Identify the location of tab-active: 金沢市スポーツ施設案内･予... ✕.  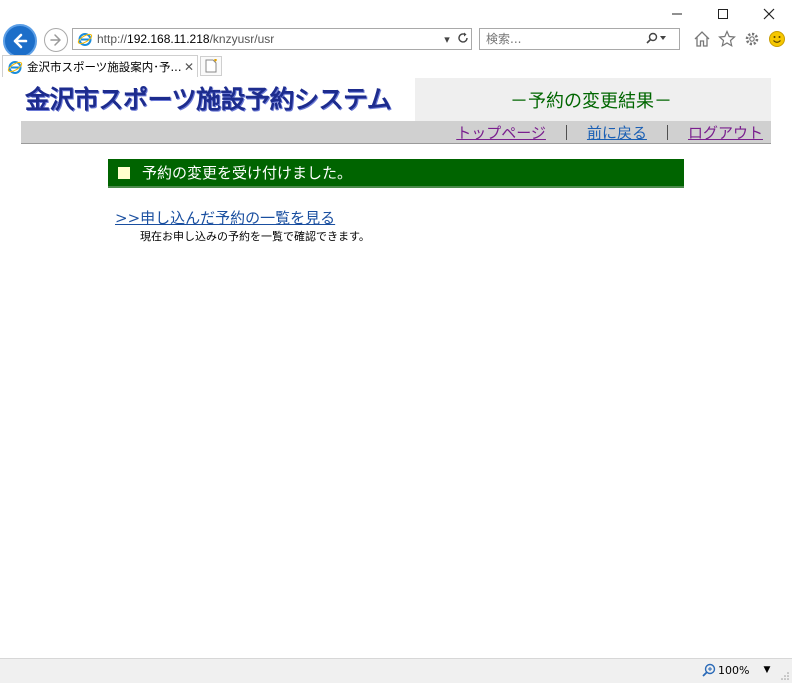
(100, 66).